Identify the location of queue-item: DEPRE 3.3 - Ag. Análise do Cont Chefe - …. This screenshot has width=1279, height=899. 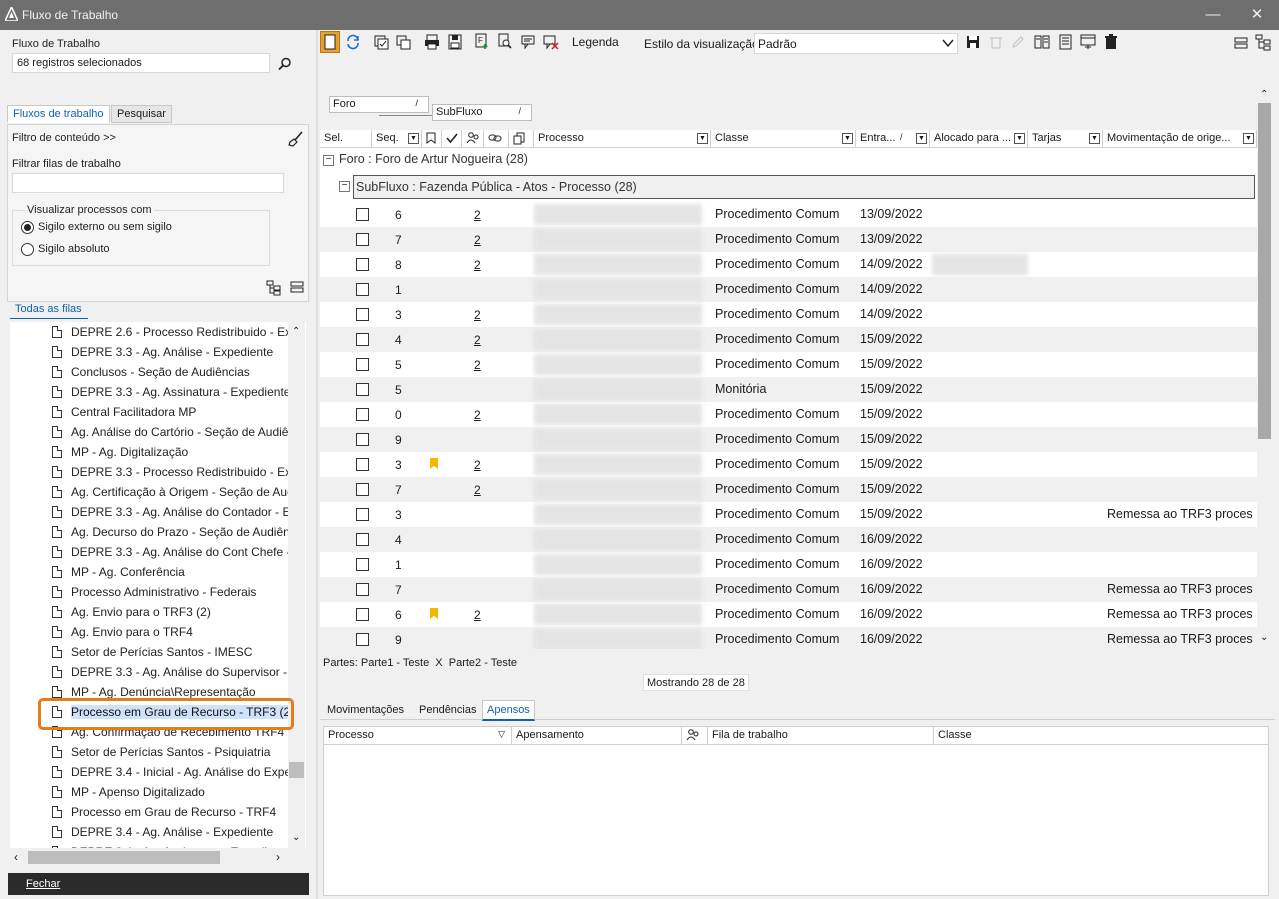
(150, 552).